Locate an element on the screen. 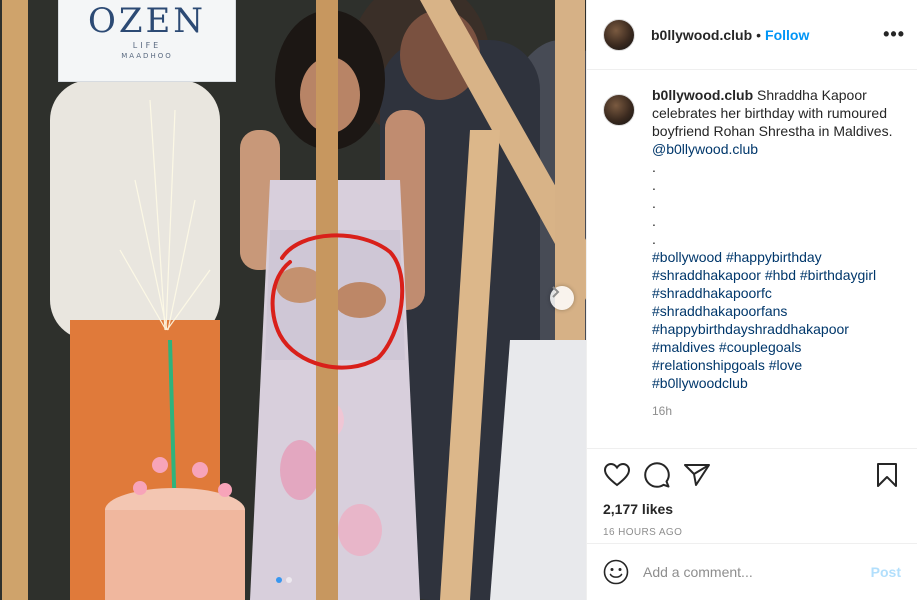  carousel-dot is located at coordinates (289, 580).